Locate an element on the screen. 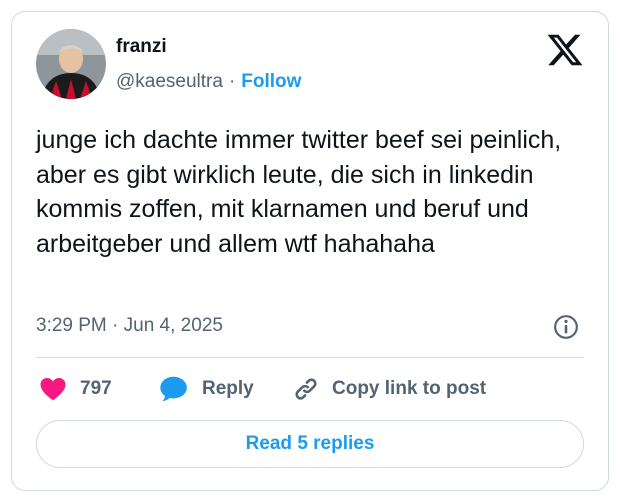 The height and width of the screenshot is (502, 620). speech-bubble-icon is located at coordinates (173, 389).